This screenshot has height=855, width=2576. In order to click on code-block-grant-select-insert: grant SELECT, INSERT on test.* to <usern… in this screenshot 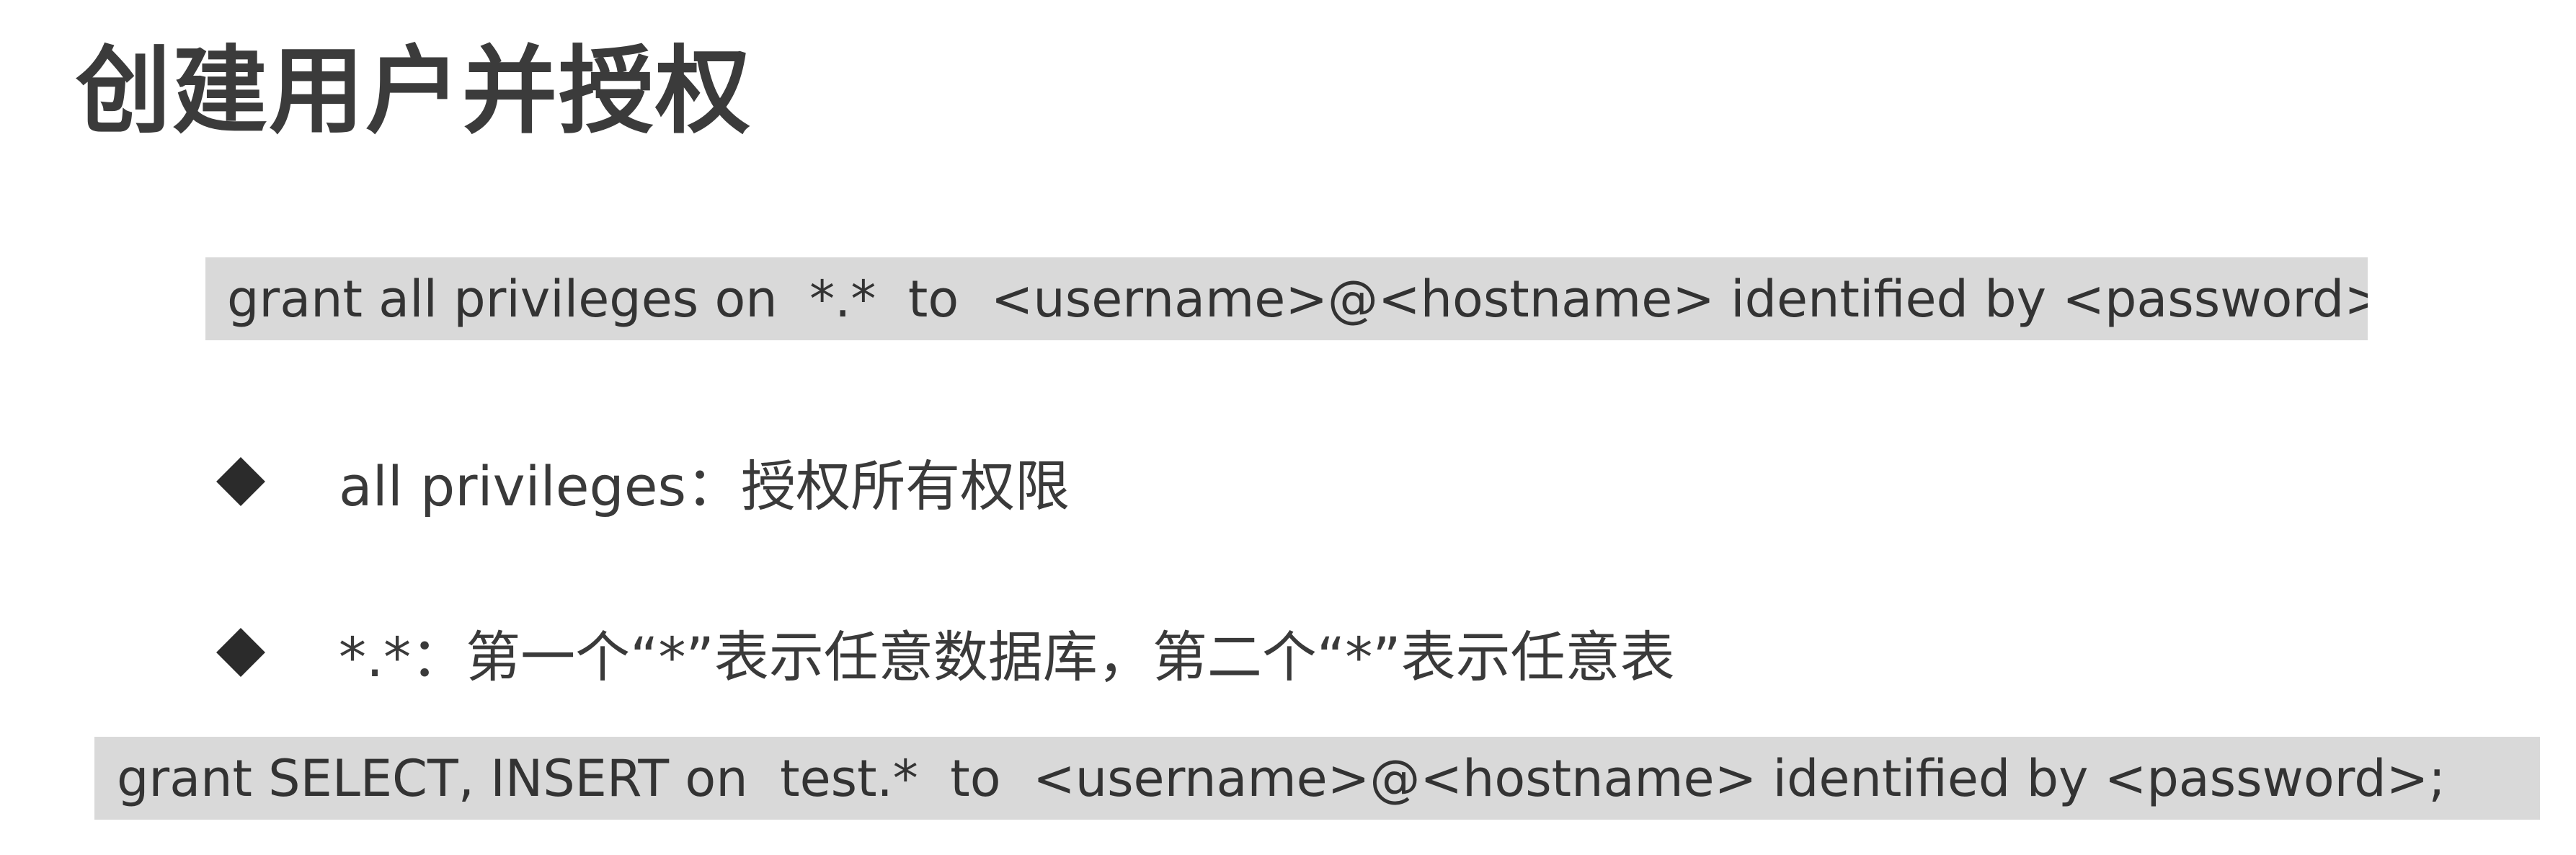, I will do `click(1317, 778)`.